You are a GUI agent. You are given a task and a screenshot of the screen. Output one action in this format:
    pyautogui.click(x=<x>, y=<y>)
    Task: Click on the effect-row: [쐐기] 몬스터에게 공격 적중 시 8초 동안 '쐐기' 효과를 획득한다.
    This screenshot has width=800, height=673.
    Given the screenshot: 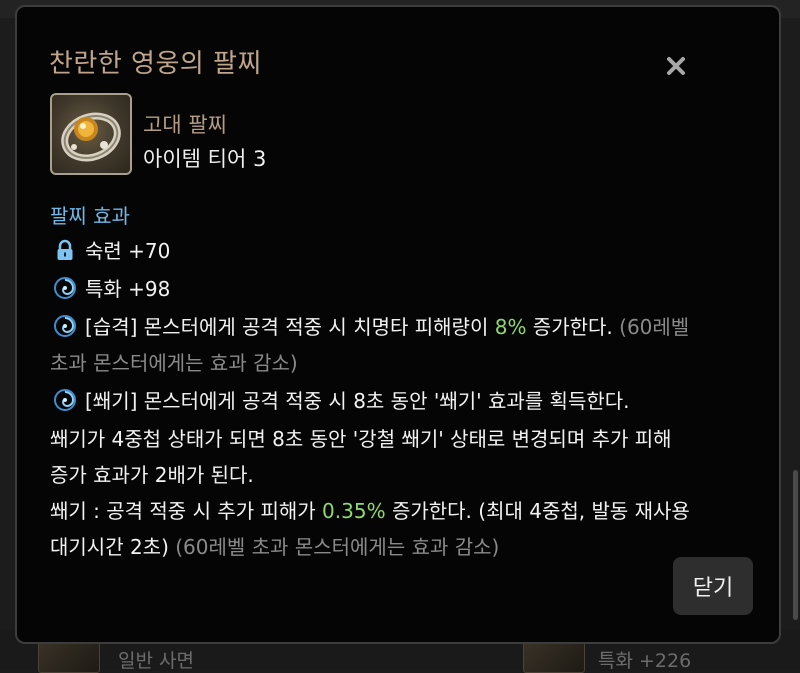 What is the action you would take?
    pyautogui.click(x=341, y=399)
    